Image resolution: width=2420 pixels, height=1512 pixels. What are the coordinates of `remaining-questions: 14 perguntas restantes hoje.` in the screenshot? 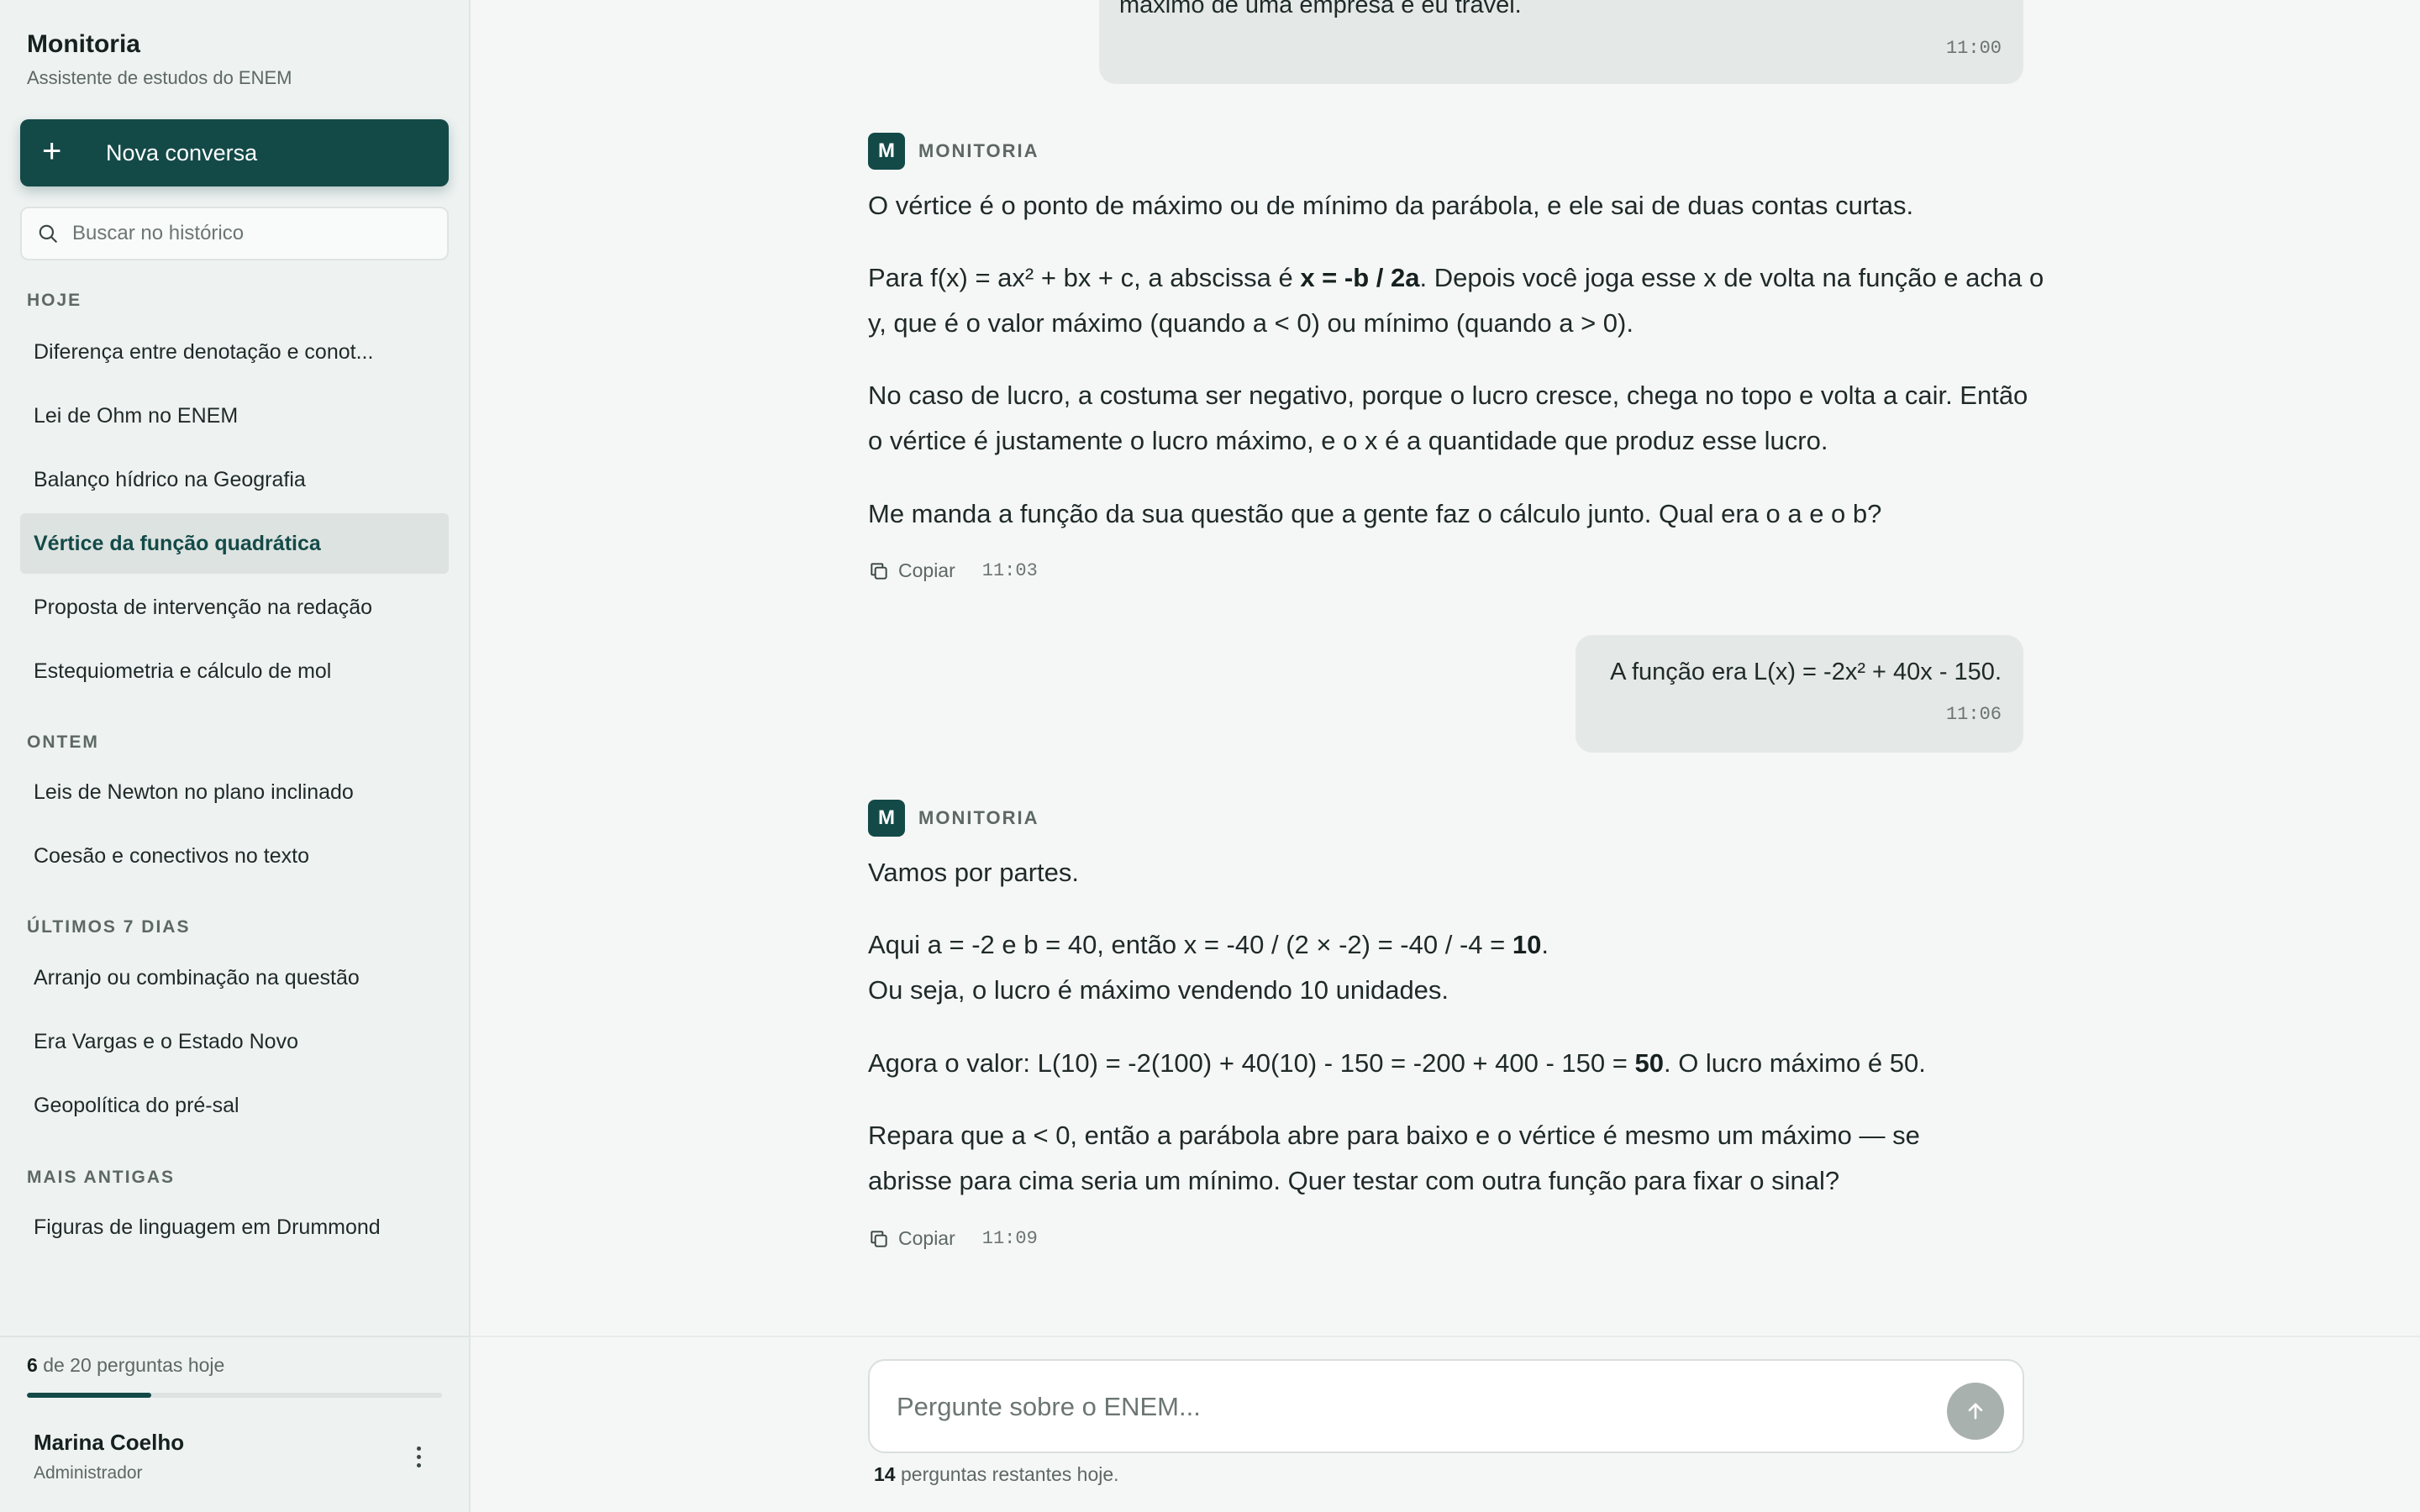 It's located at (996, 1474).